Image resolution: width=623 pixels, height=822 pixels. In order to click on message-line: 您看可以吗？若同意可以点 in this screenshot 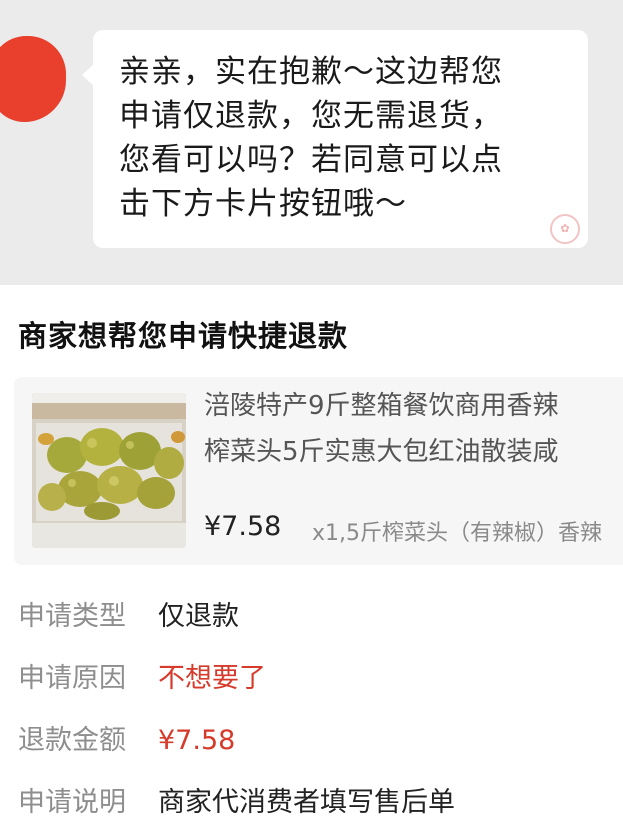, I will do `click(311, 160)`.